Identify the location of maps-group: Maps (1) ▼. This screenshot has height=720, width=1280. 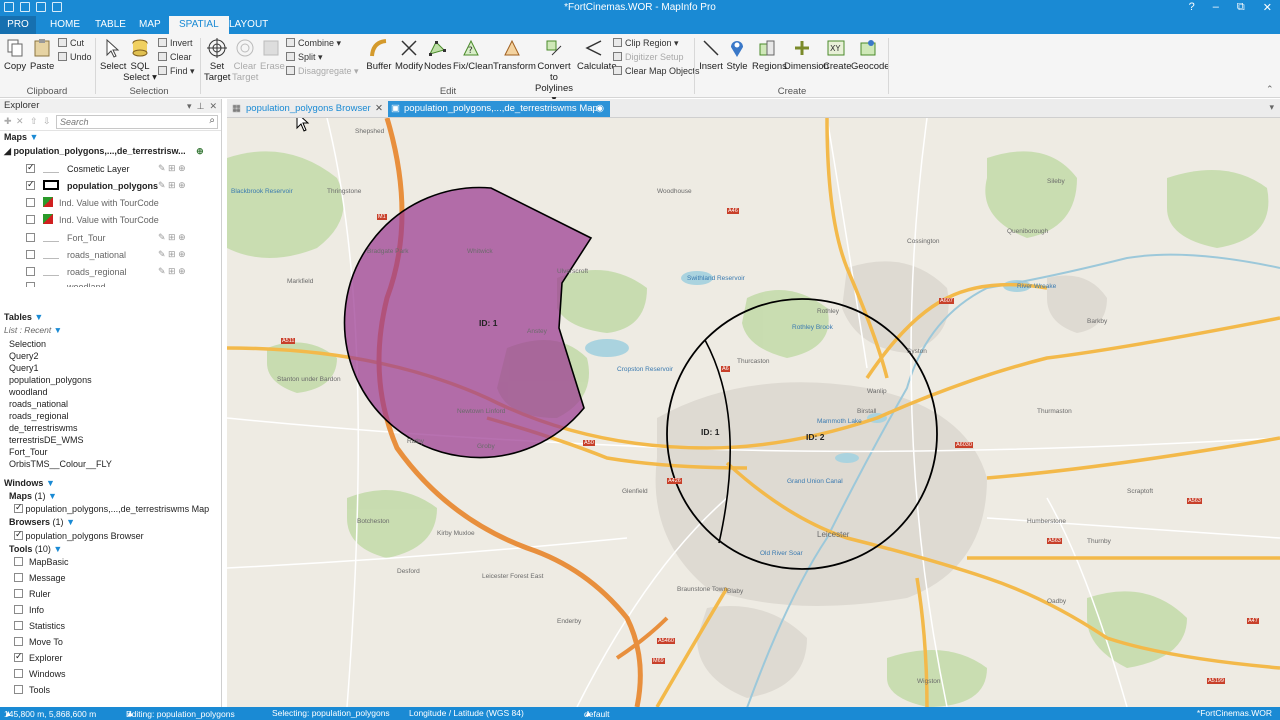
(33, 496).